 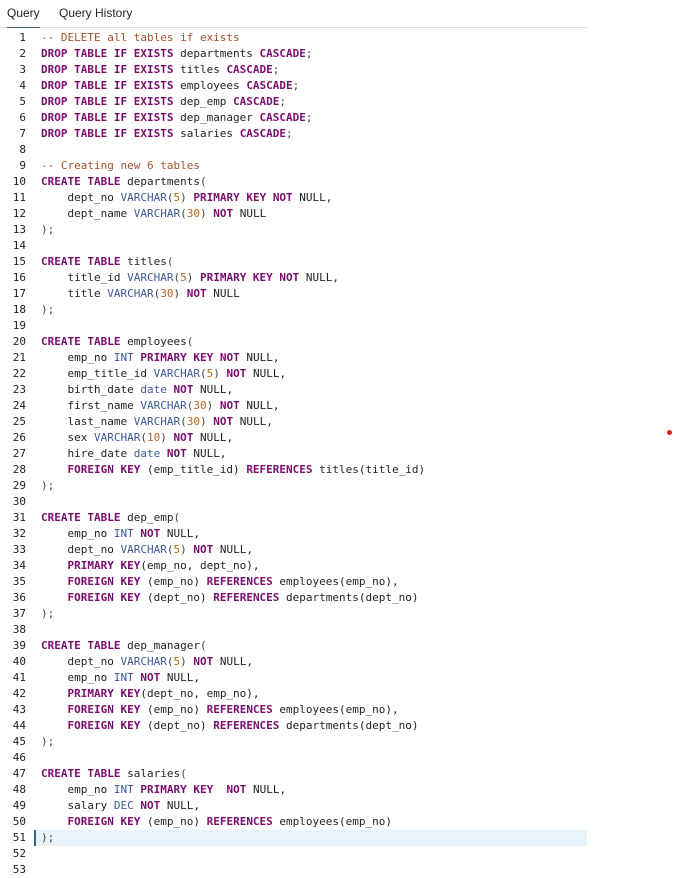 What do you see at coordinates (117, 342) in the screenshot?
I see `code-line: CREATE TABLE employees(` at bounding box center [117, 342].